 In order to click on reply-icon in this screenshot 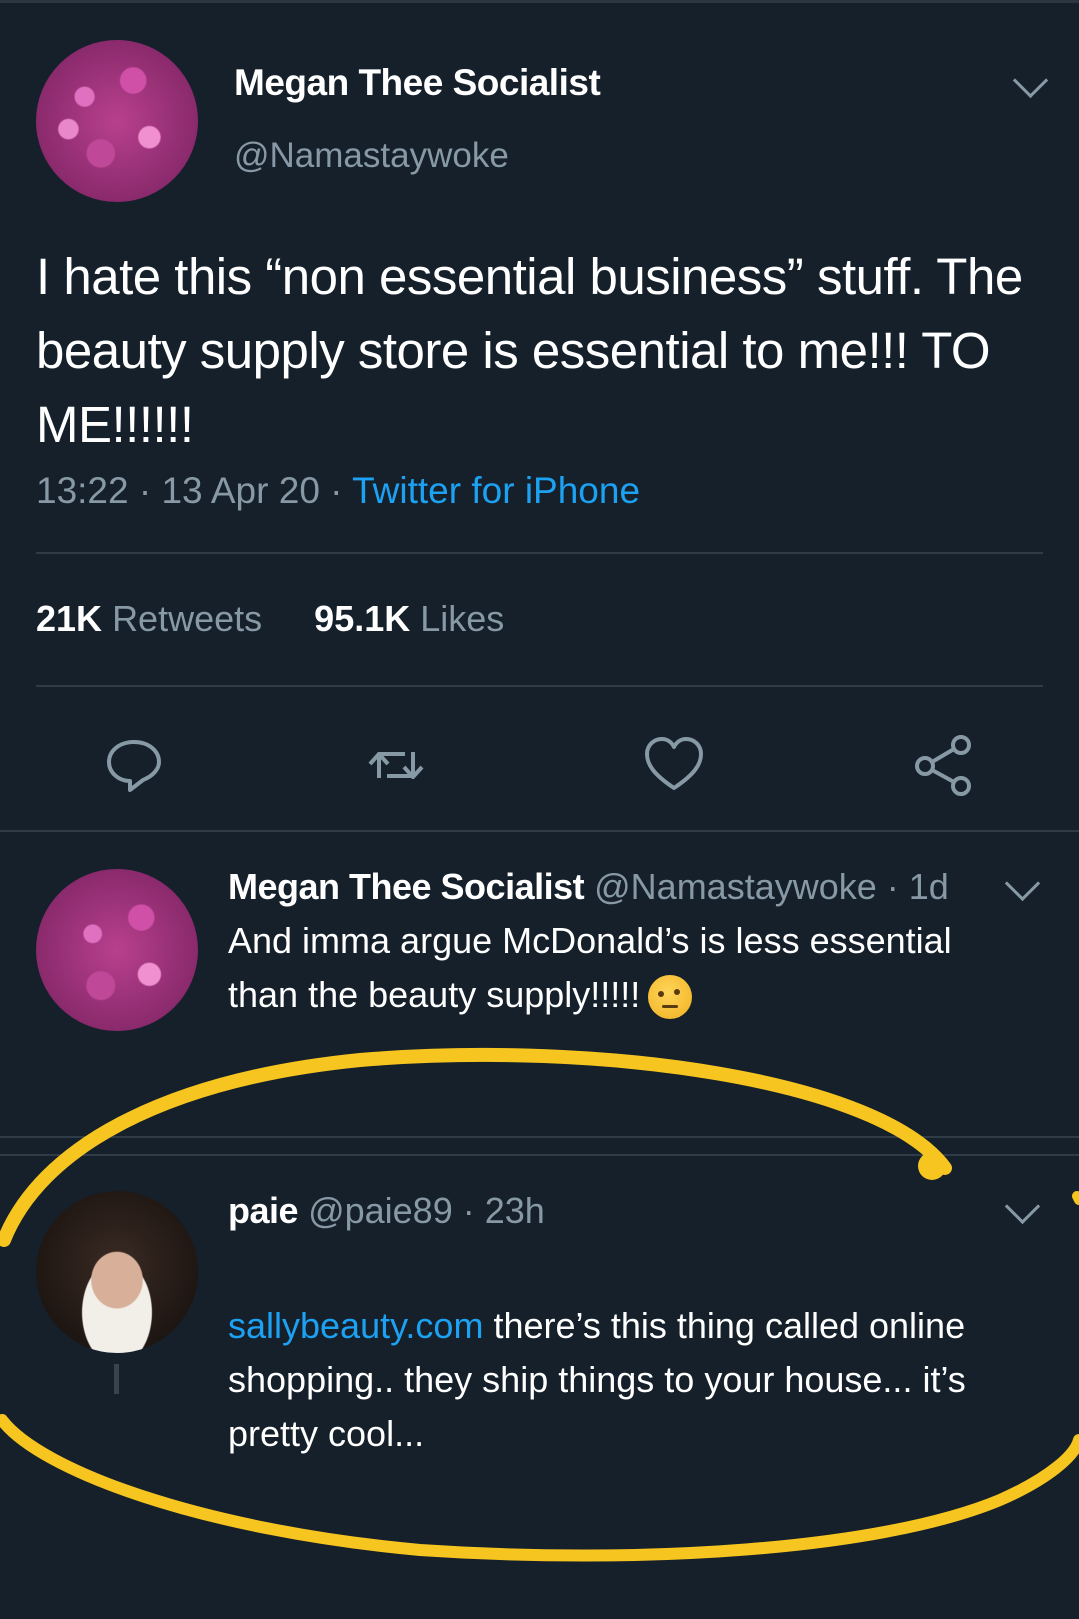, I will do `click(134, 765)`.